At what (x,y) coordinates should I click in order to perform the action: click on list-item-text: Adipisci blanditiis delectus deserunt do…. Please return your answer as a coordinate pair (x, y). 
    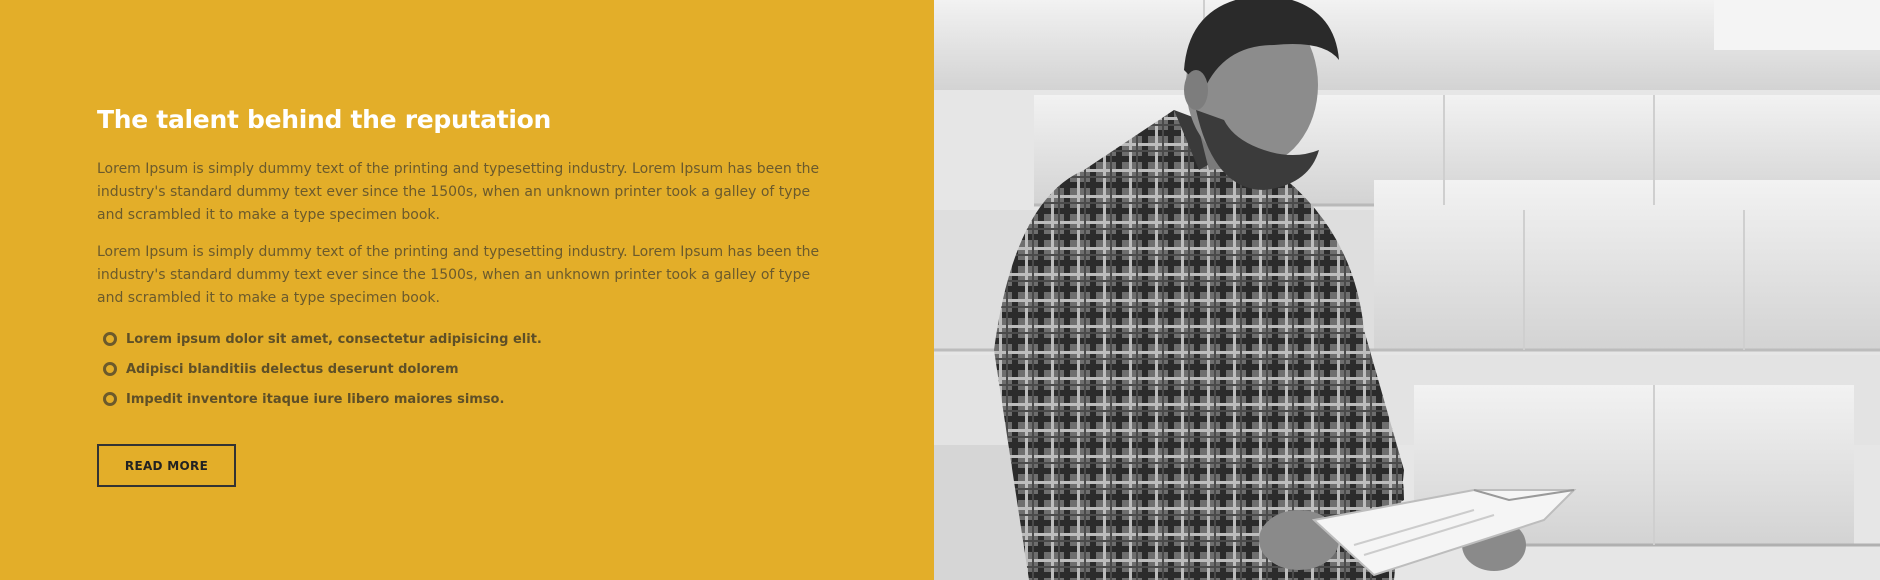
    Looking at the image, I should click on (292, 369).